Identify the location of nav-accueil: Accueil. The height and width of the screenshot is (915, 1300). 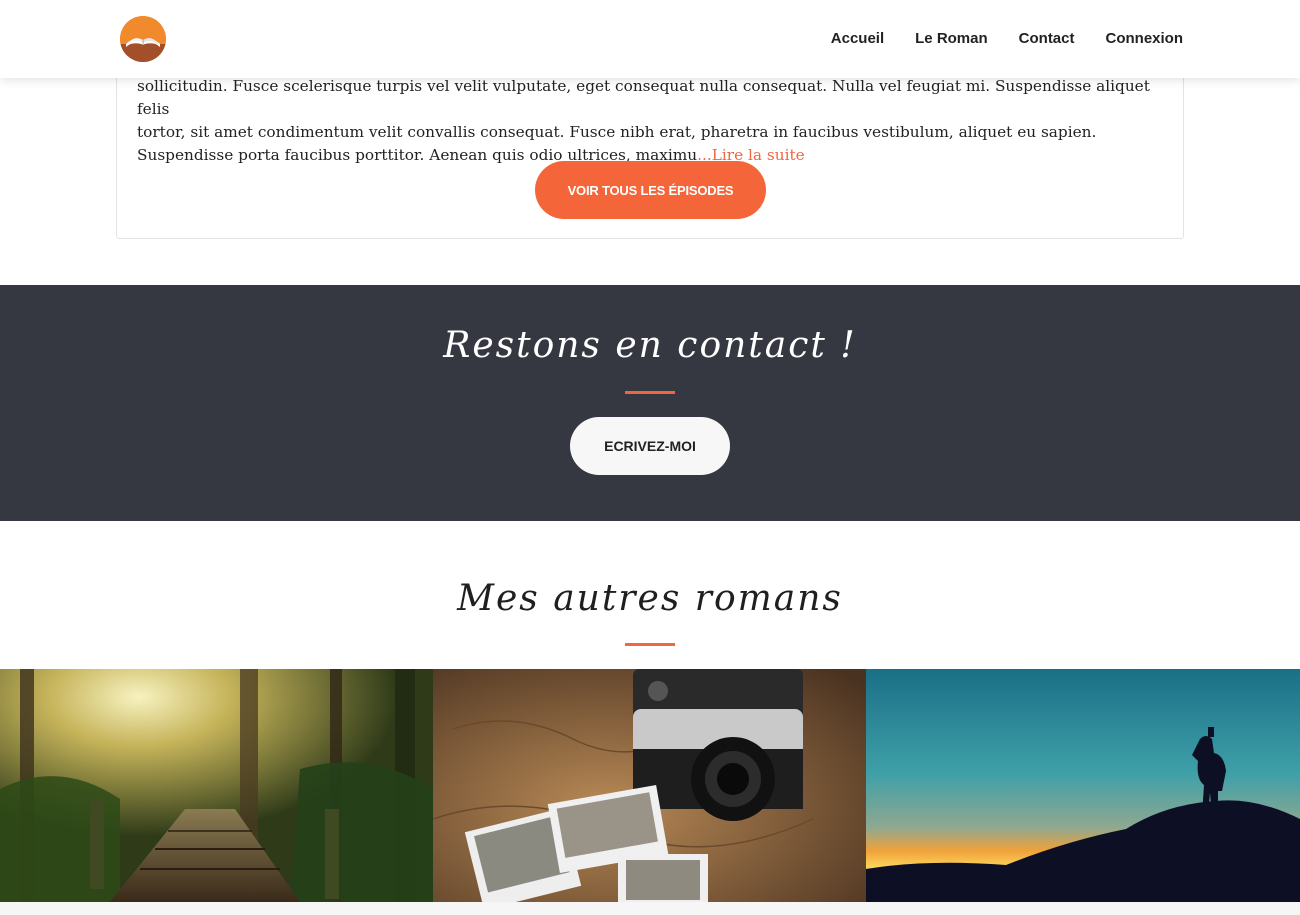
(857, 39).